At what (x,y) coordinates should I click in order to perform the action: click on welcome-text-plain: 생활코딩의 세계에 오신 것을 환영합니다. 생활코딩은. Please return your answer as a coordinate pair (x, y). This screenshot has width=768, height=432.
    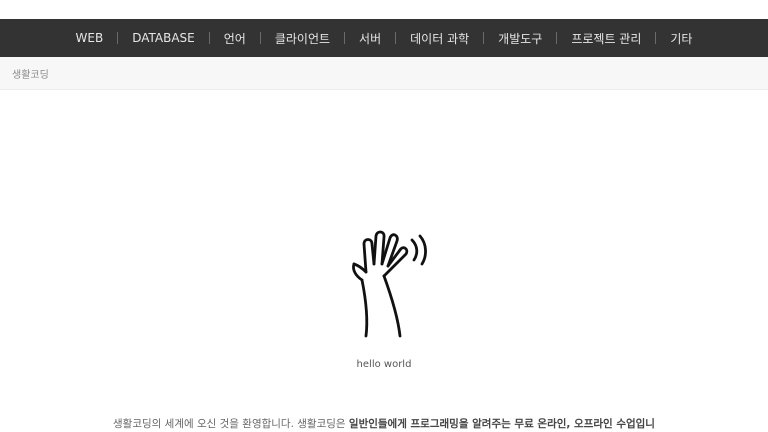
    Looking at the image, I should click on (231, 424).